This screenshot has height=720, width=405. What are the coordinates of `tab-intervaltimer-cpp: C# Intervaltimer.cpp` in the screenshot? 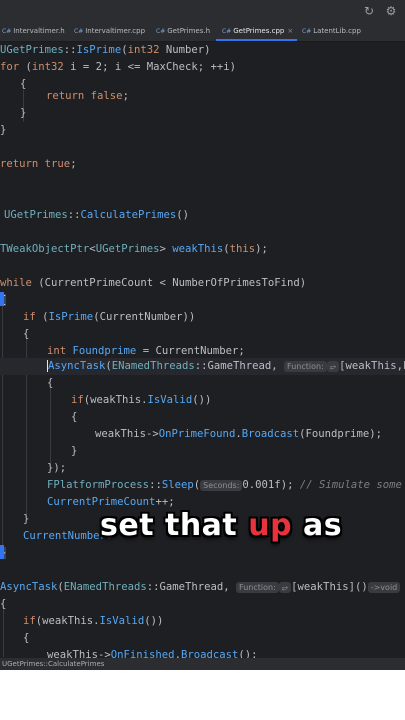 It's located at (109, 31).